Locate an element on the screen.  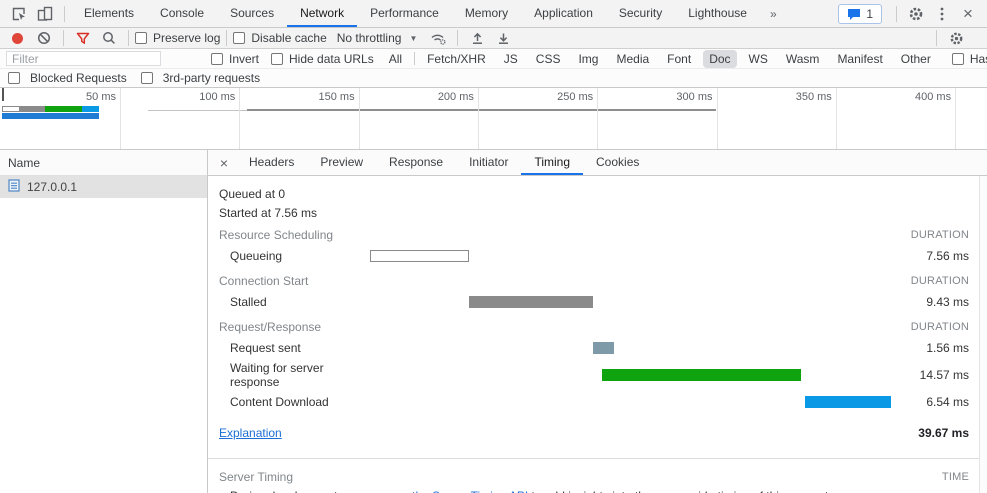
disable-cache-checkbox is located at coordinates (239, 38).